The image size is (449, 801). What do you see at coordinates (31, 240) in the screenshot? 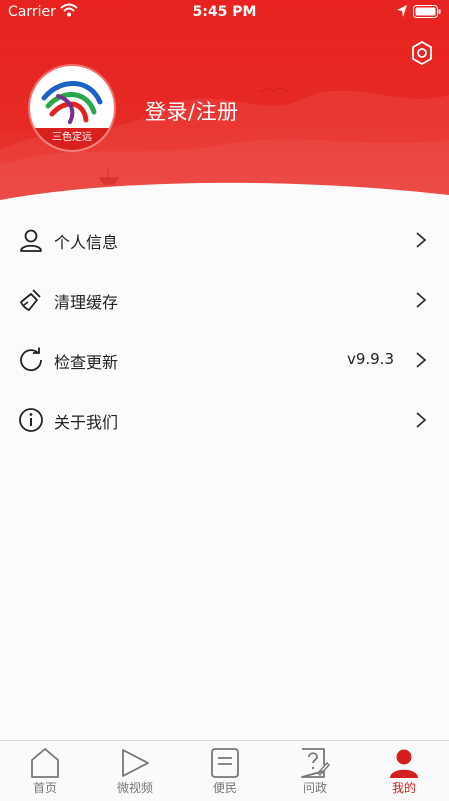
I see `user-icon` at bounding box center [31, 240].